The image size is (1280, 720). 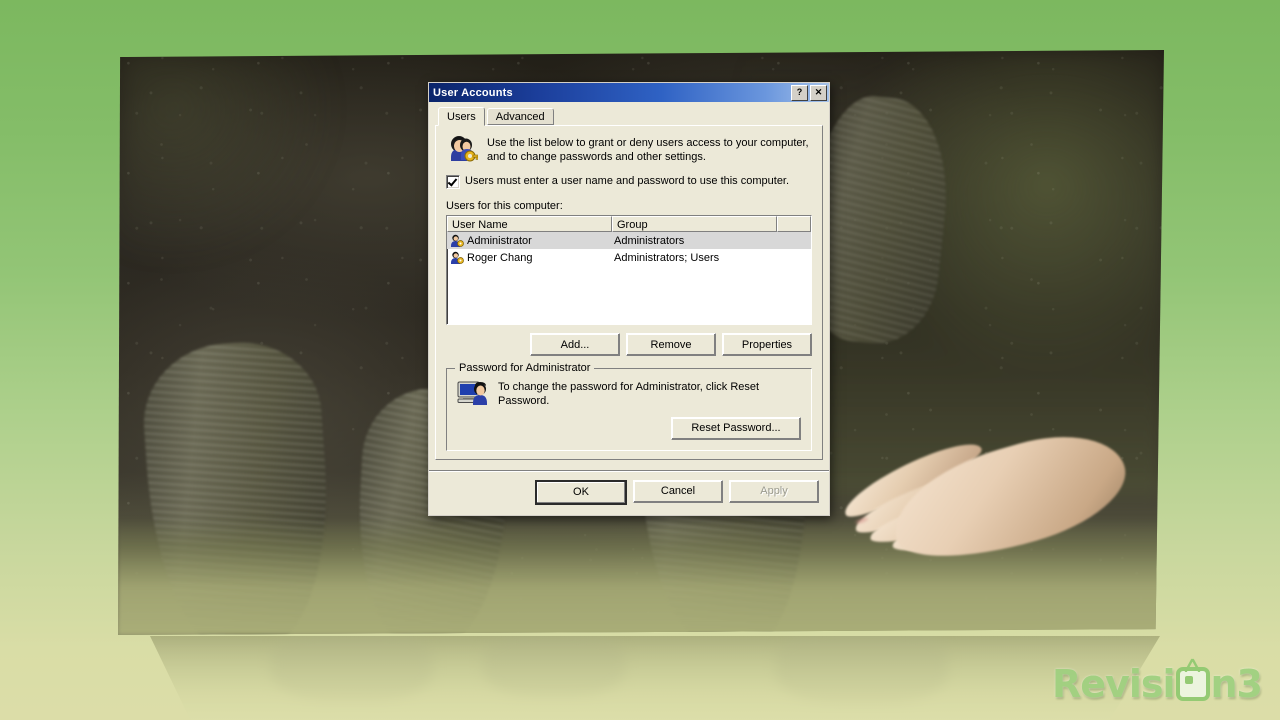 What do you see at coordinates (1008, 497) in the screenshot?
I see `palm` at bounding box center [1008, 497].